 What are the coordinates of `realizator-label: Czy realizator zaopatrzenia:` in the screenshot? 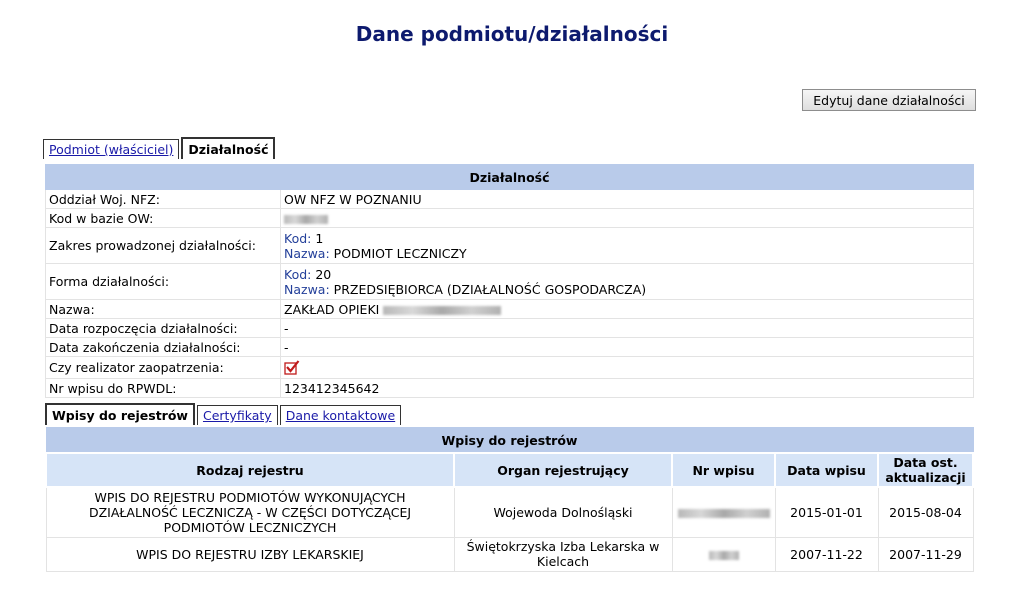 It's located at (163, 367).